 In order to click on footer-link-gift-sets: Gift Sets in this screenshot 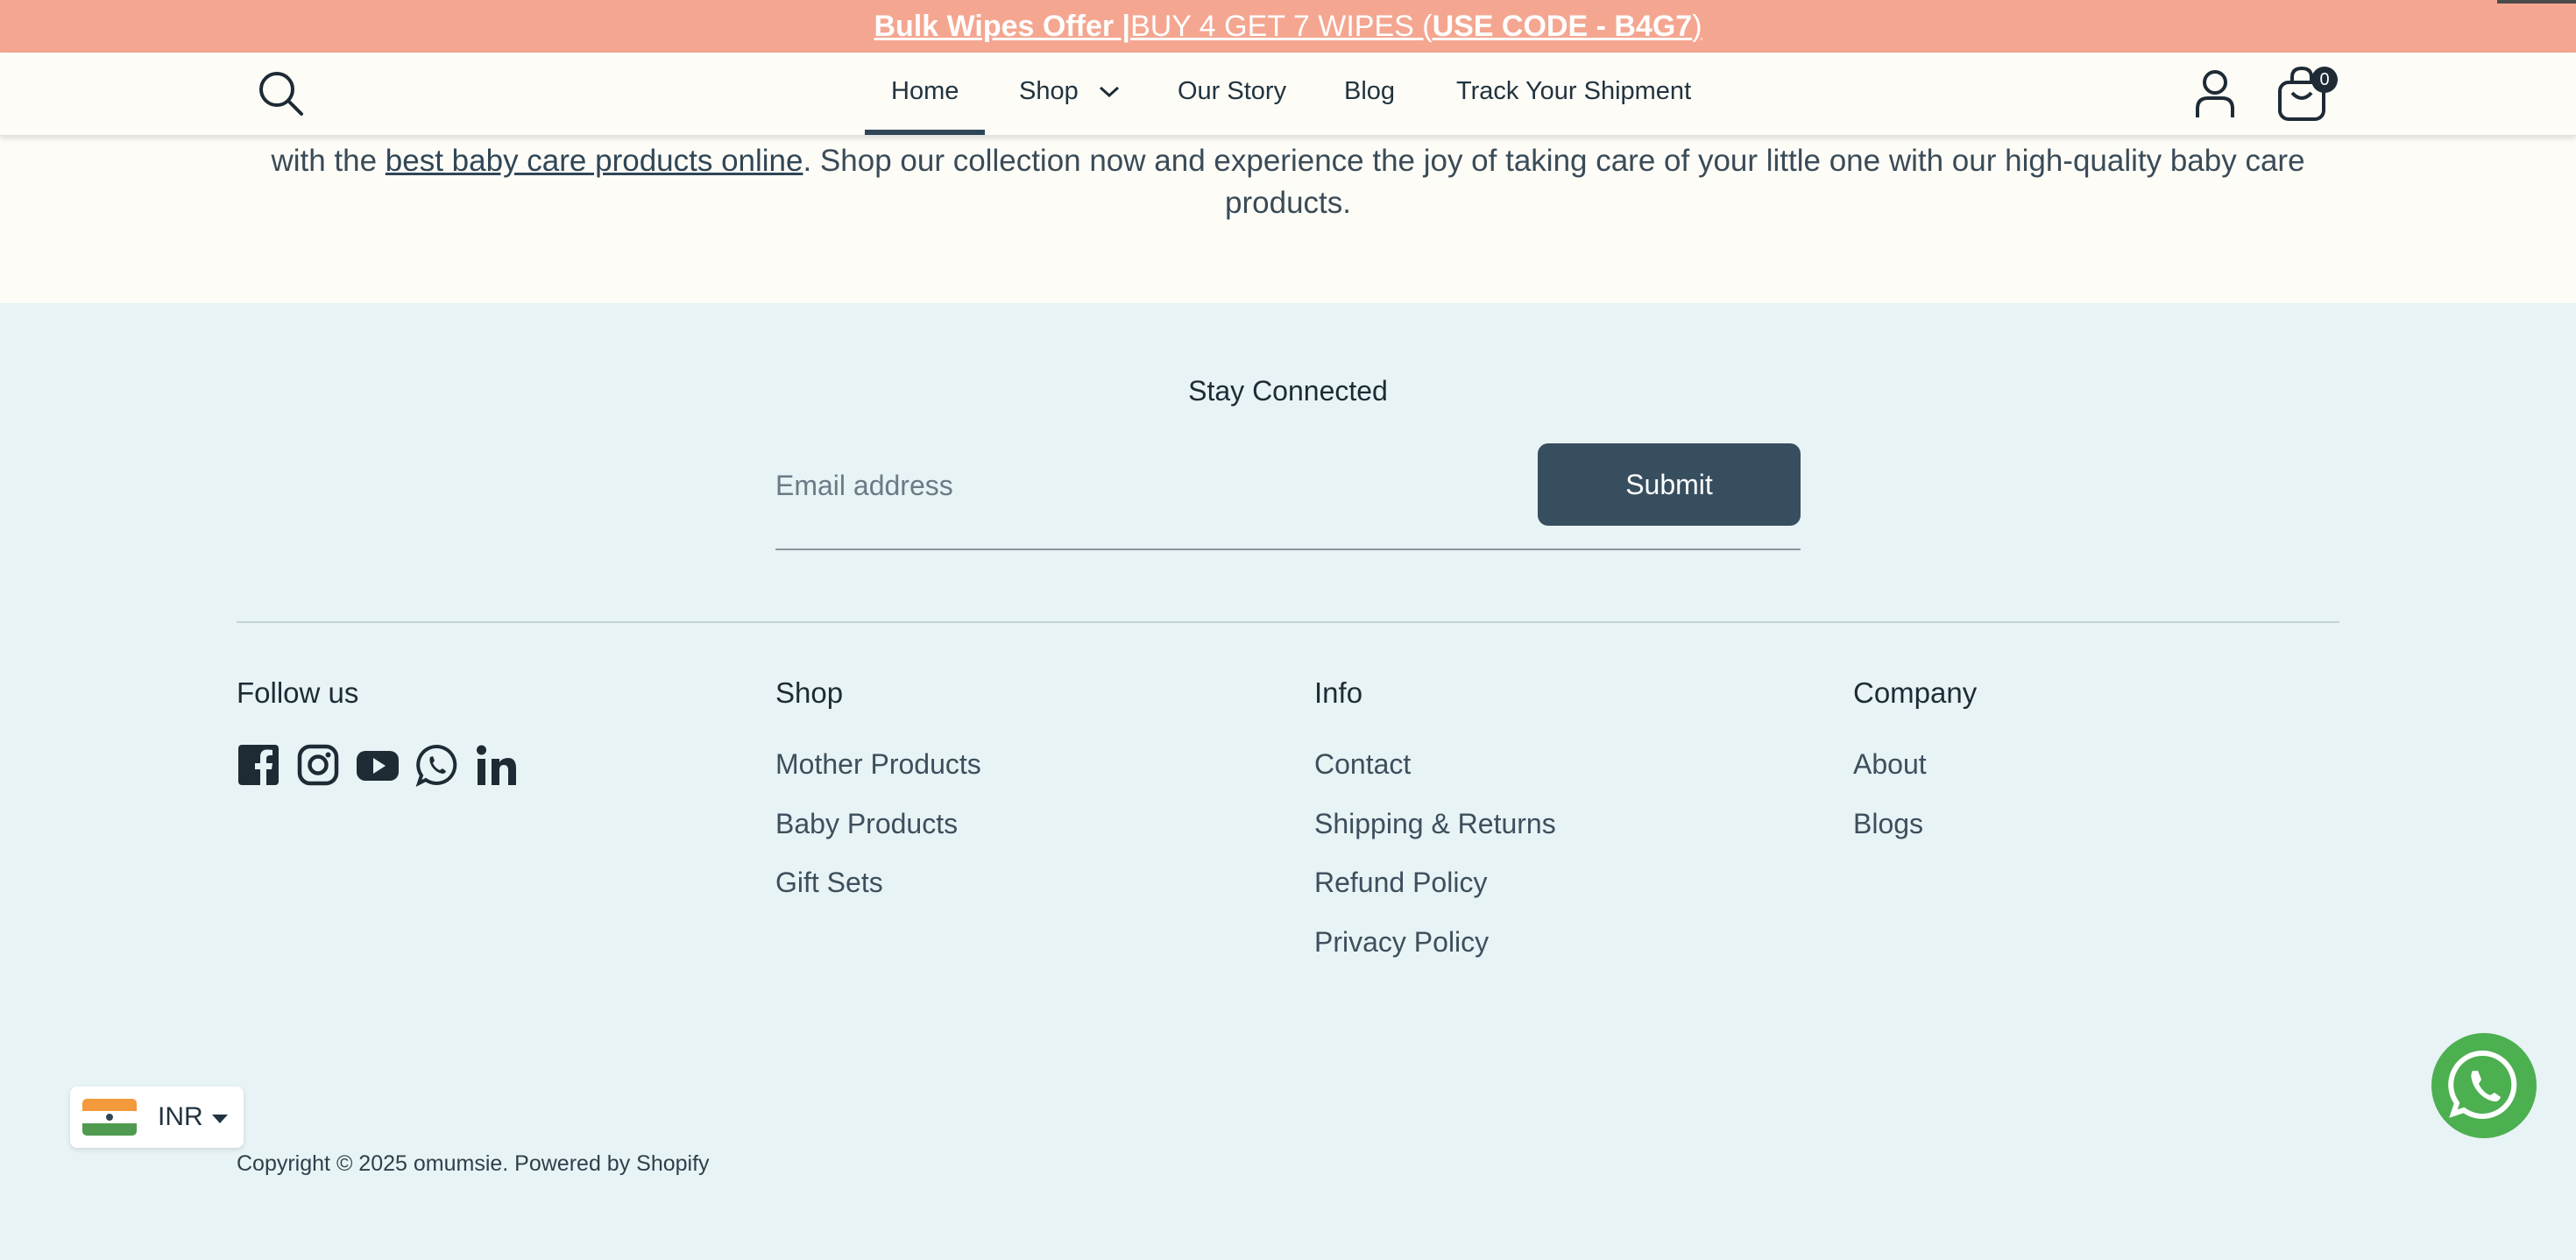, I will do `click(878, 896)`.